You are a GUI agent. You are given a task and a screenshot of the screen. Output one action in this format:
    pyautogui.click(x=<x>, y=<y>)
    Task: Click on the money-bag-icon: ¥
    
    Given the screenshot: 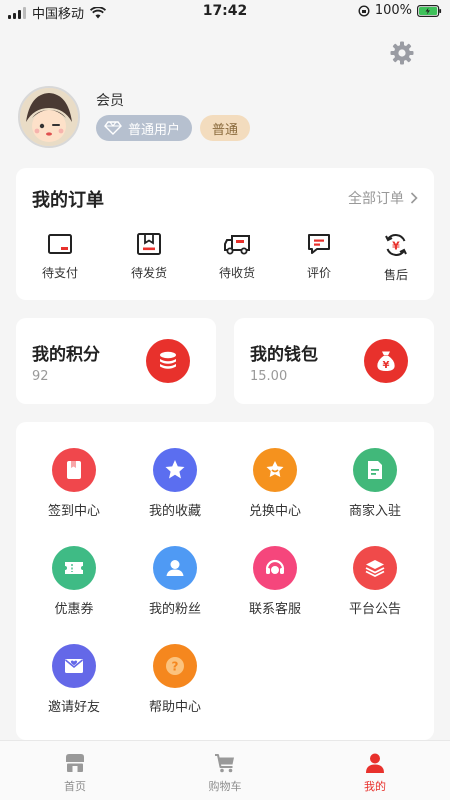 What is the action you would take?
    pyautogui.click(x=386, y=361)
    